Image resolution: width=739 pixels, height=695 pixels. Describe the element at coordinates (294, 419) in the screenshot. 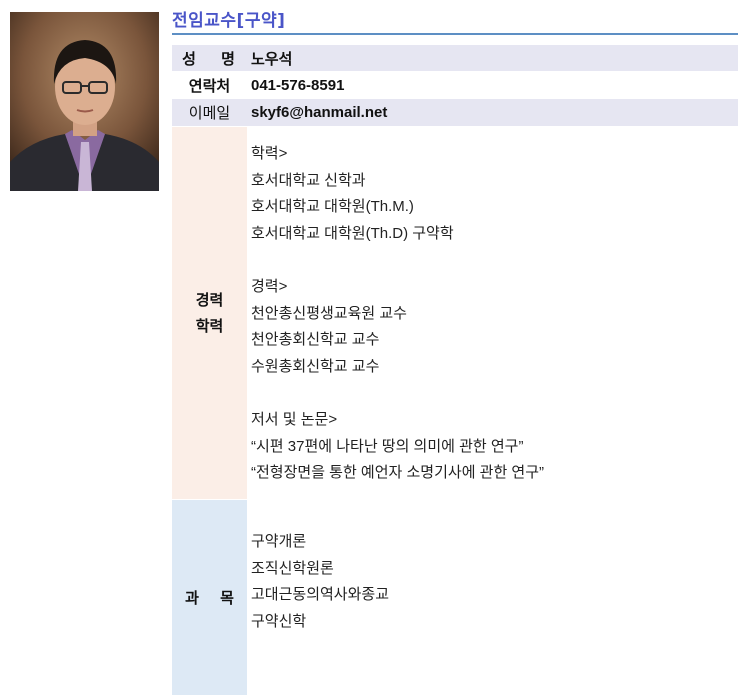

I see `publications-header: 저서 및 논문>` at that location.